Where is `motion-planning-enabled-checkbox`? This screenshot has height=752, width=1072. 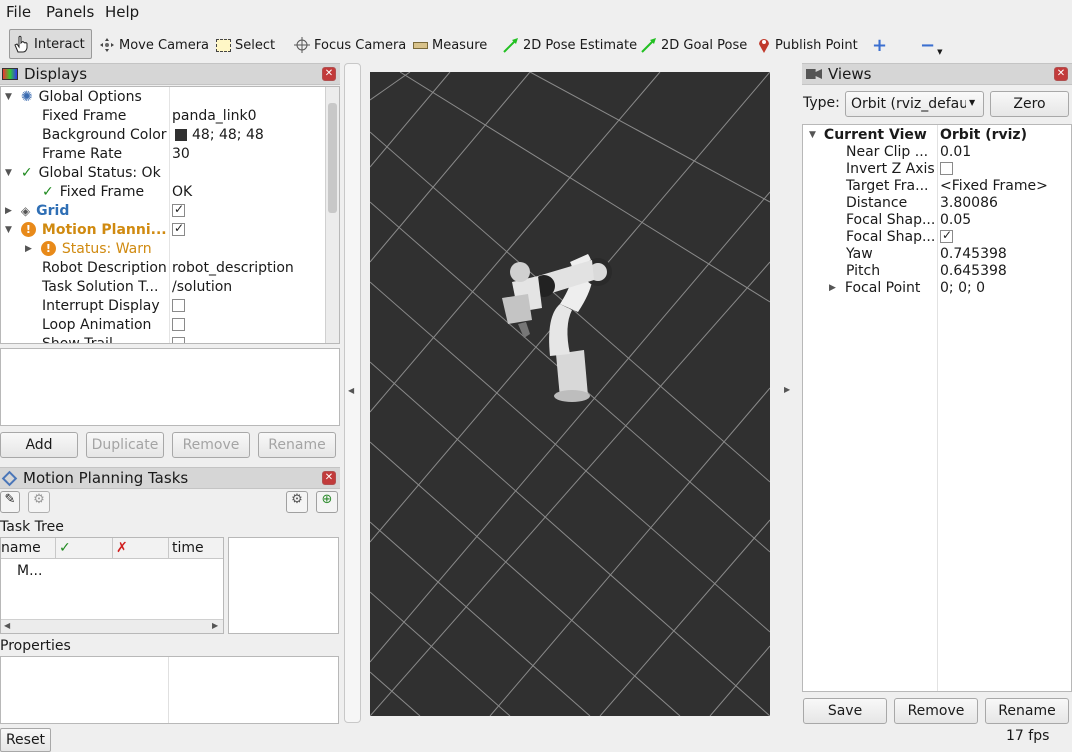 motion-planning-enabled-checkbox is located at coordinates (178, 229).